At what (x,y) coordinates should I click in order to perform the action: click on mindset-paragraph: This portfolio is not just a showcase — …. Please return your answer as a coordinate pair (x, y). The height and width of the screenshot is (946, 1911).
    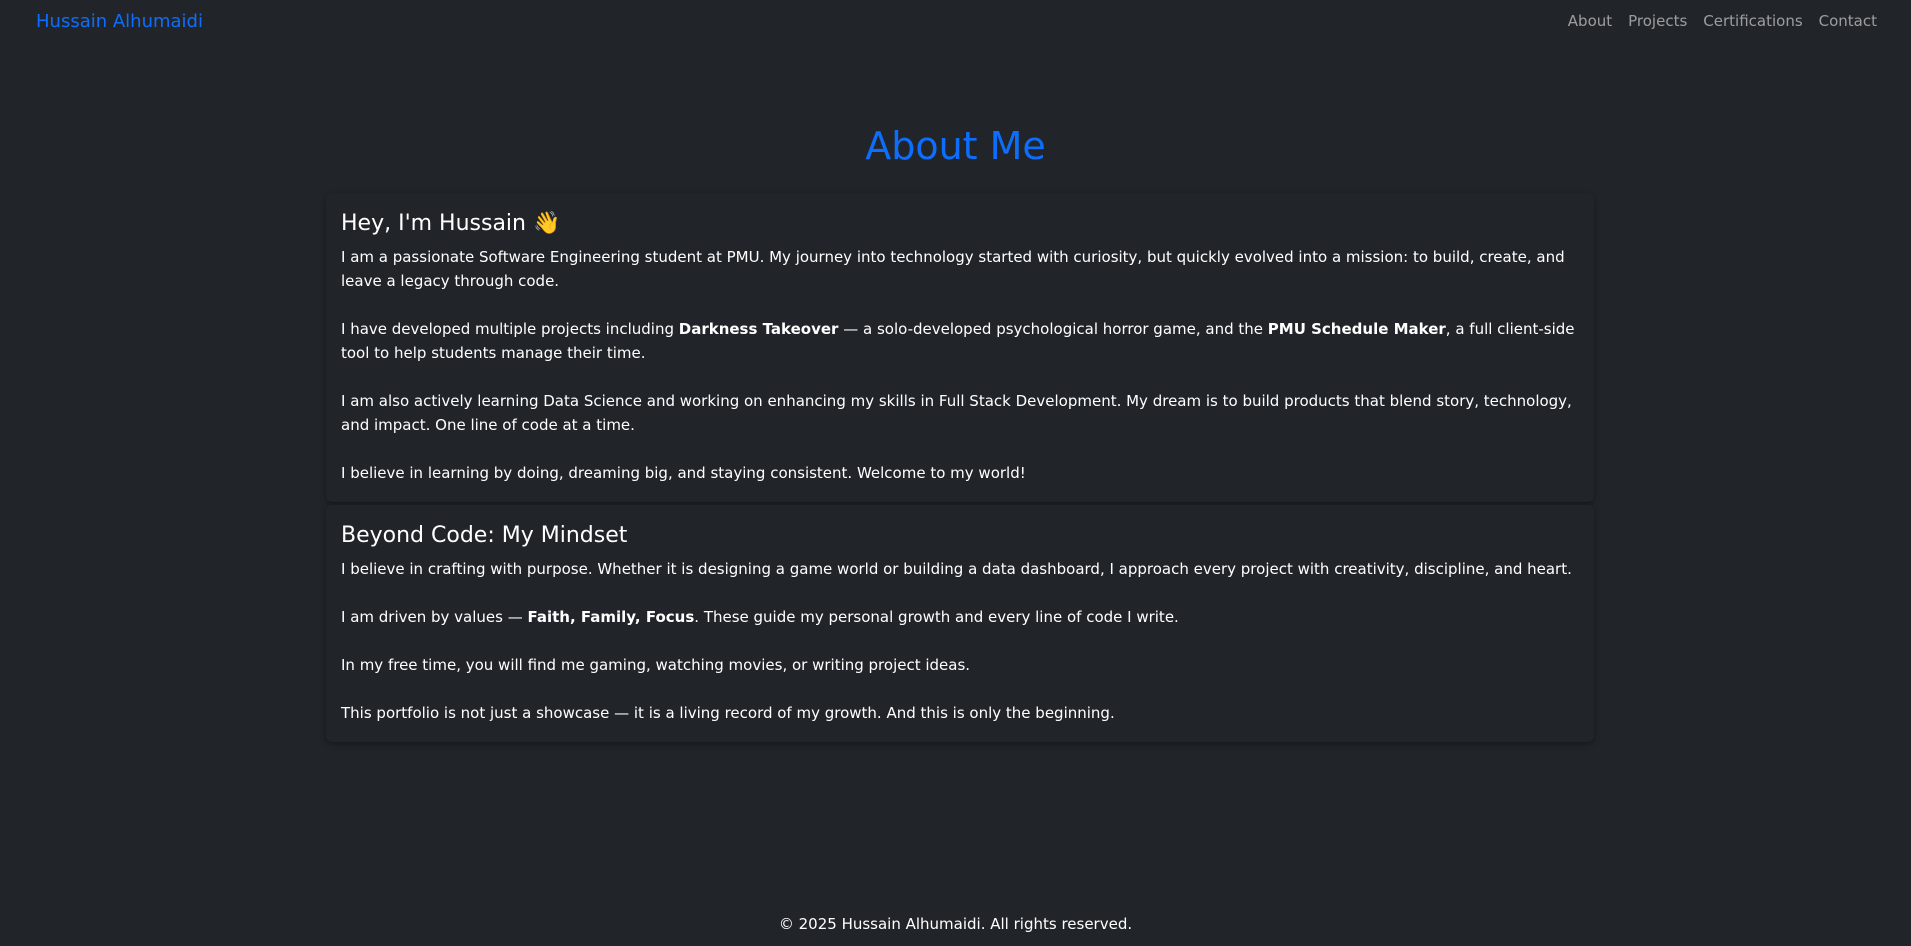
    Looking at the image, I should click on (960, 713).